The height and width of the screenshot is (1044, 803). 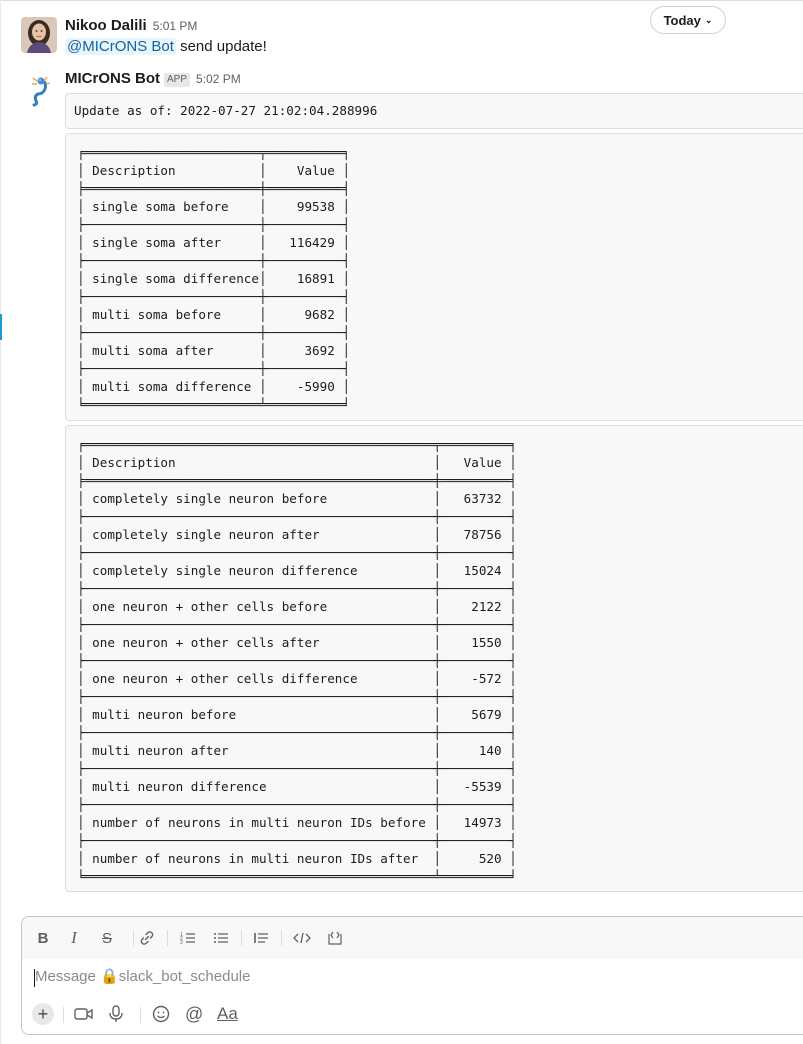 I want to click on code-block-icon, so click(x=335, y=938).